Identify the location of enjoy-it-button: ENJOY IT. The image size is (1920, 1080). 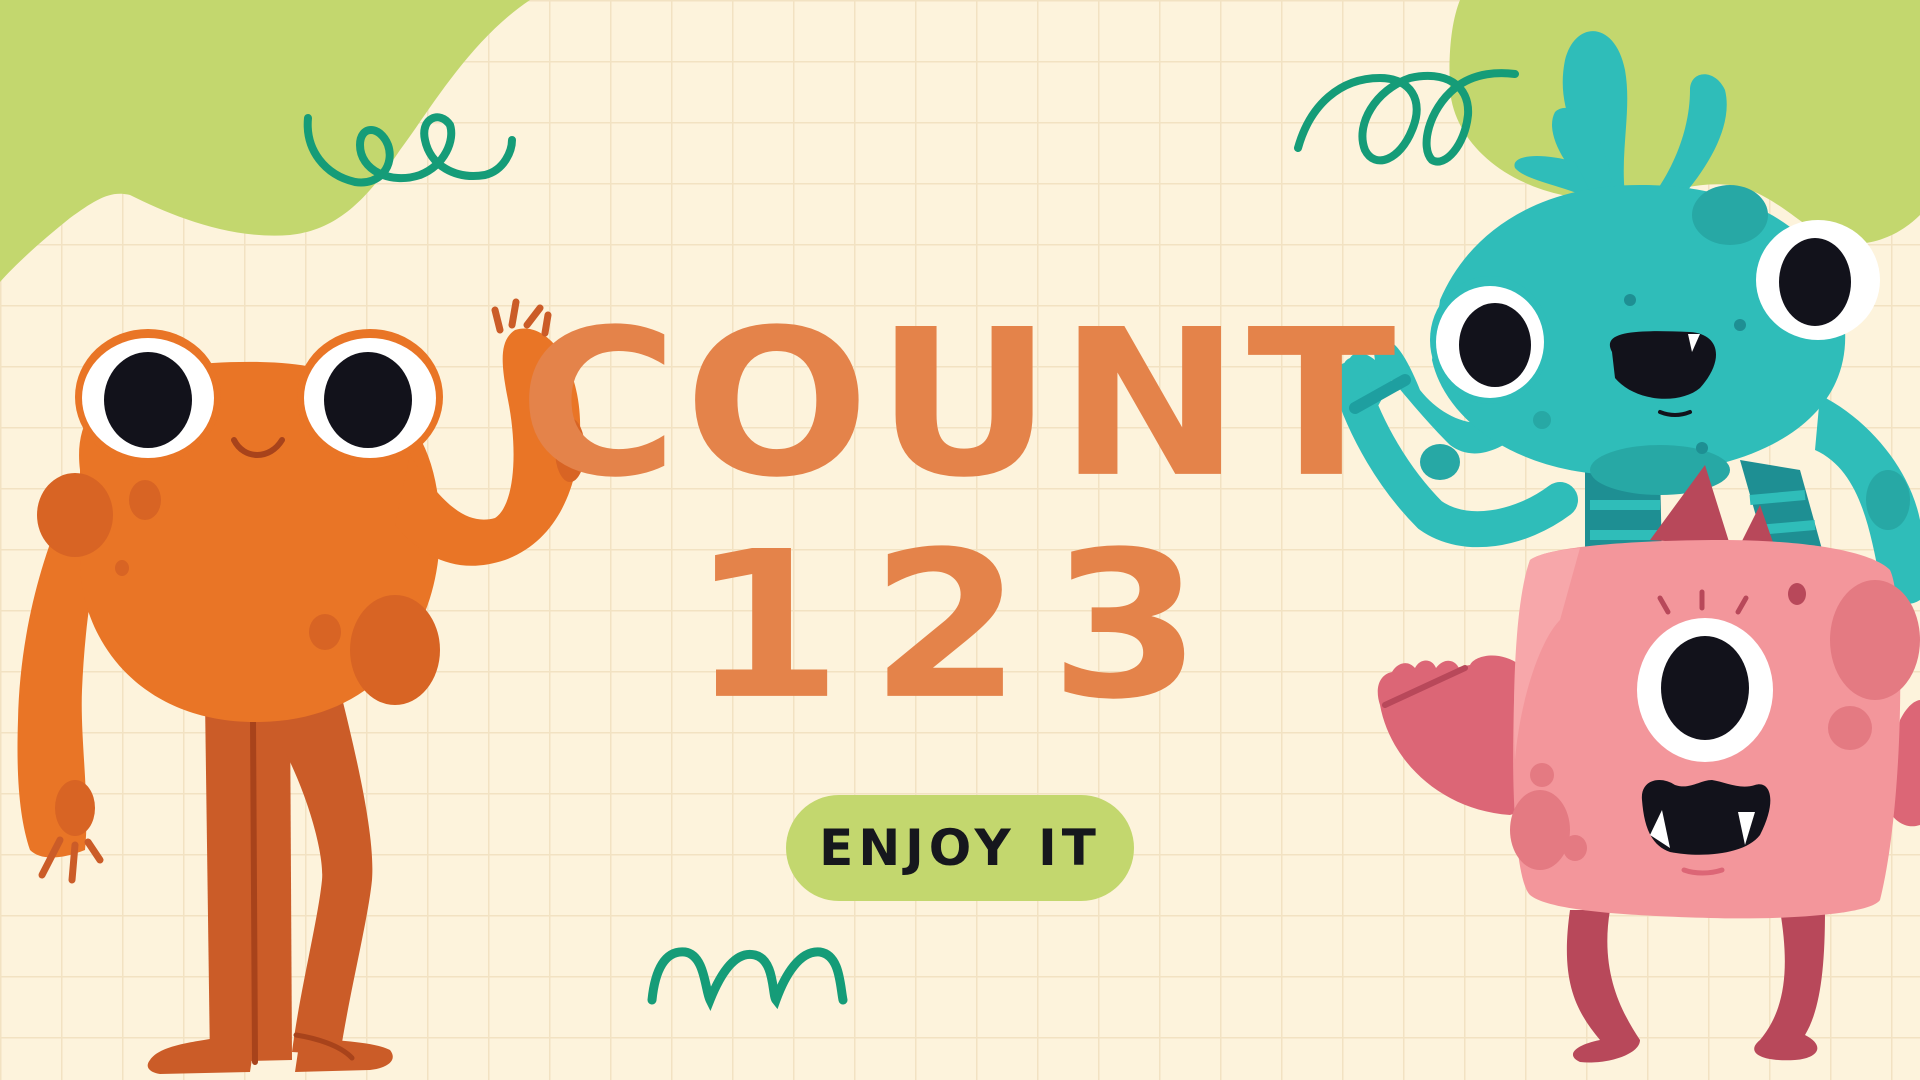
(960, 848).